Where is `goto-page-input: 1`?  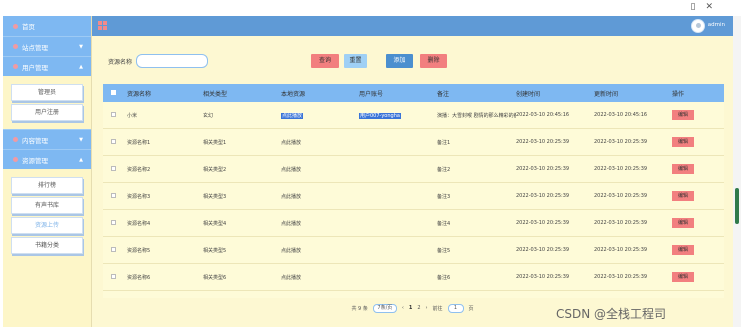
goto-page-input: 1 is located at coordinates (455, 308).